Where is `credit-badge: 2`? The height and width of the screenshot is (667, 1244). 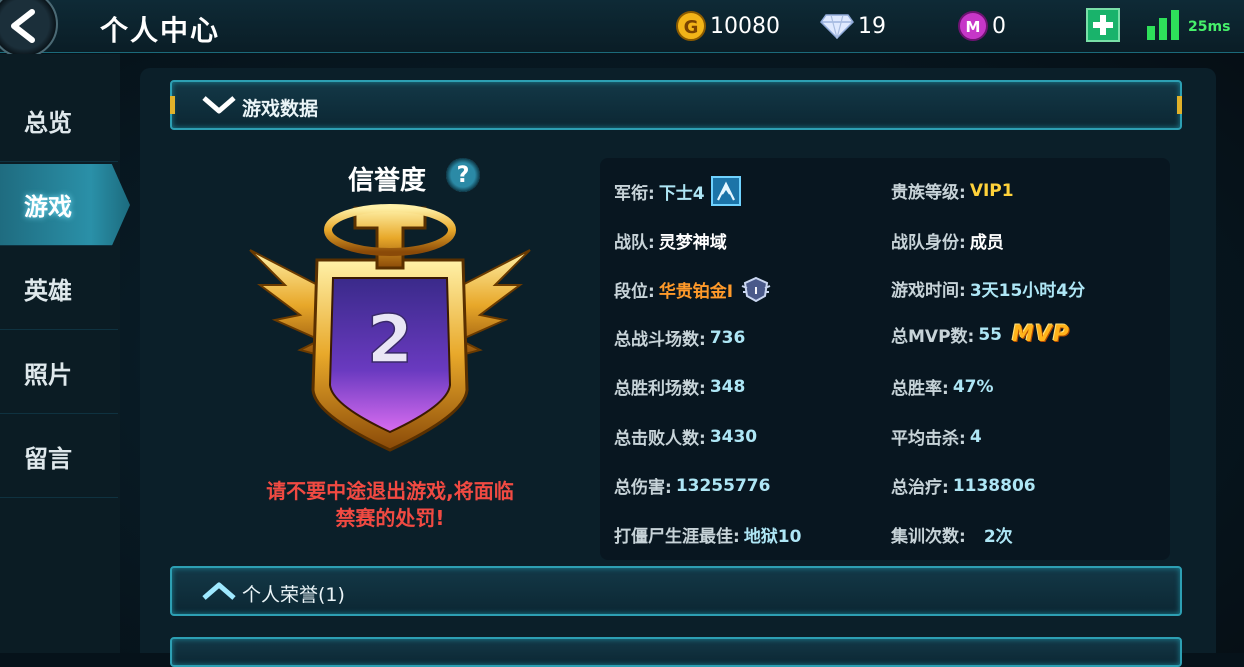 credit-badge: 2 is located at coordinates (390, 328).